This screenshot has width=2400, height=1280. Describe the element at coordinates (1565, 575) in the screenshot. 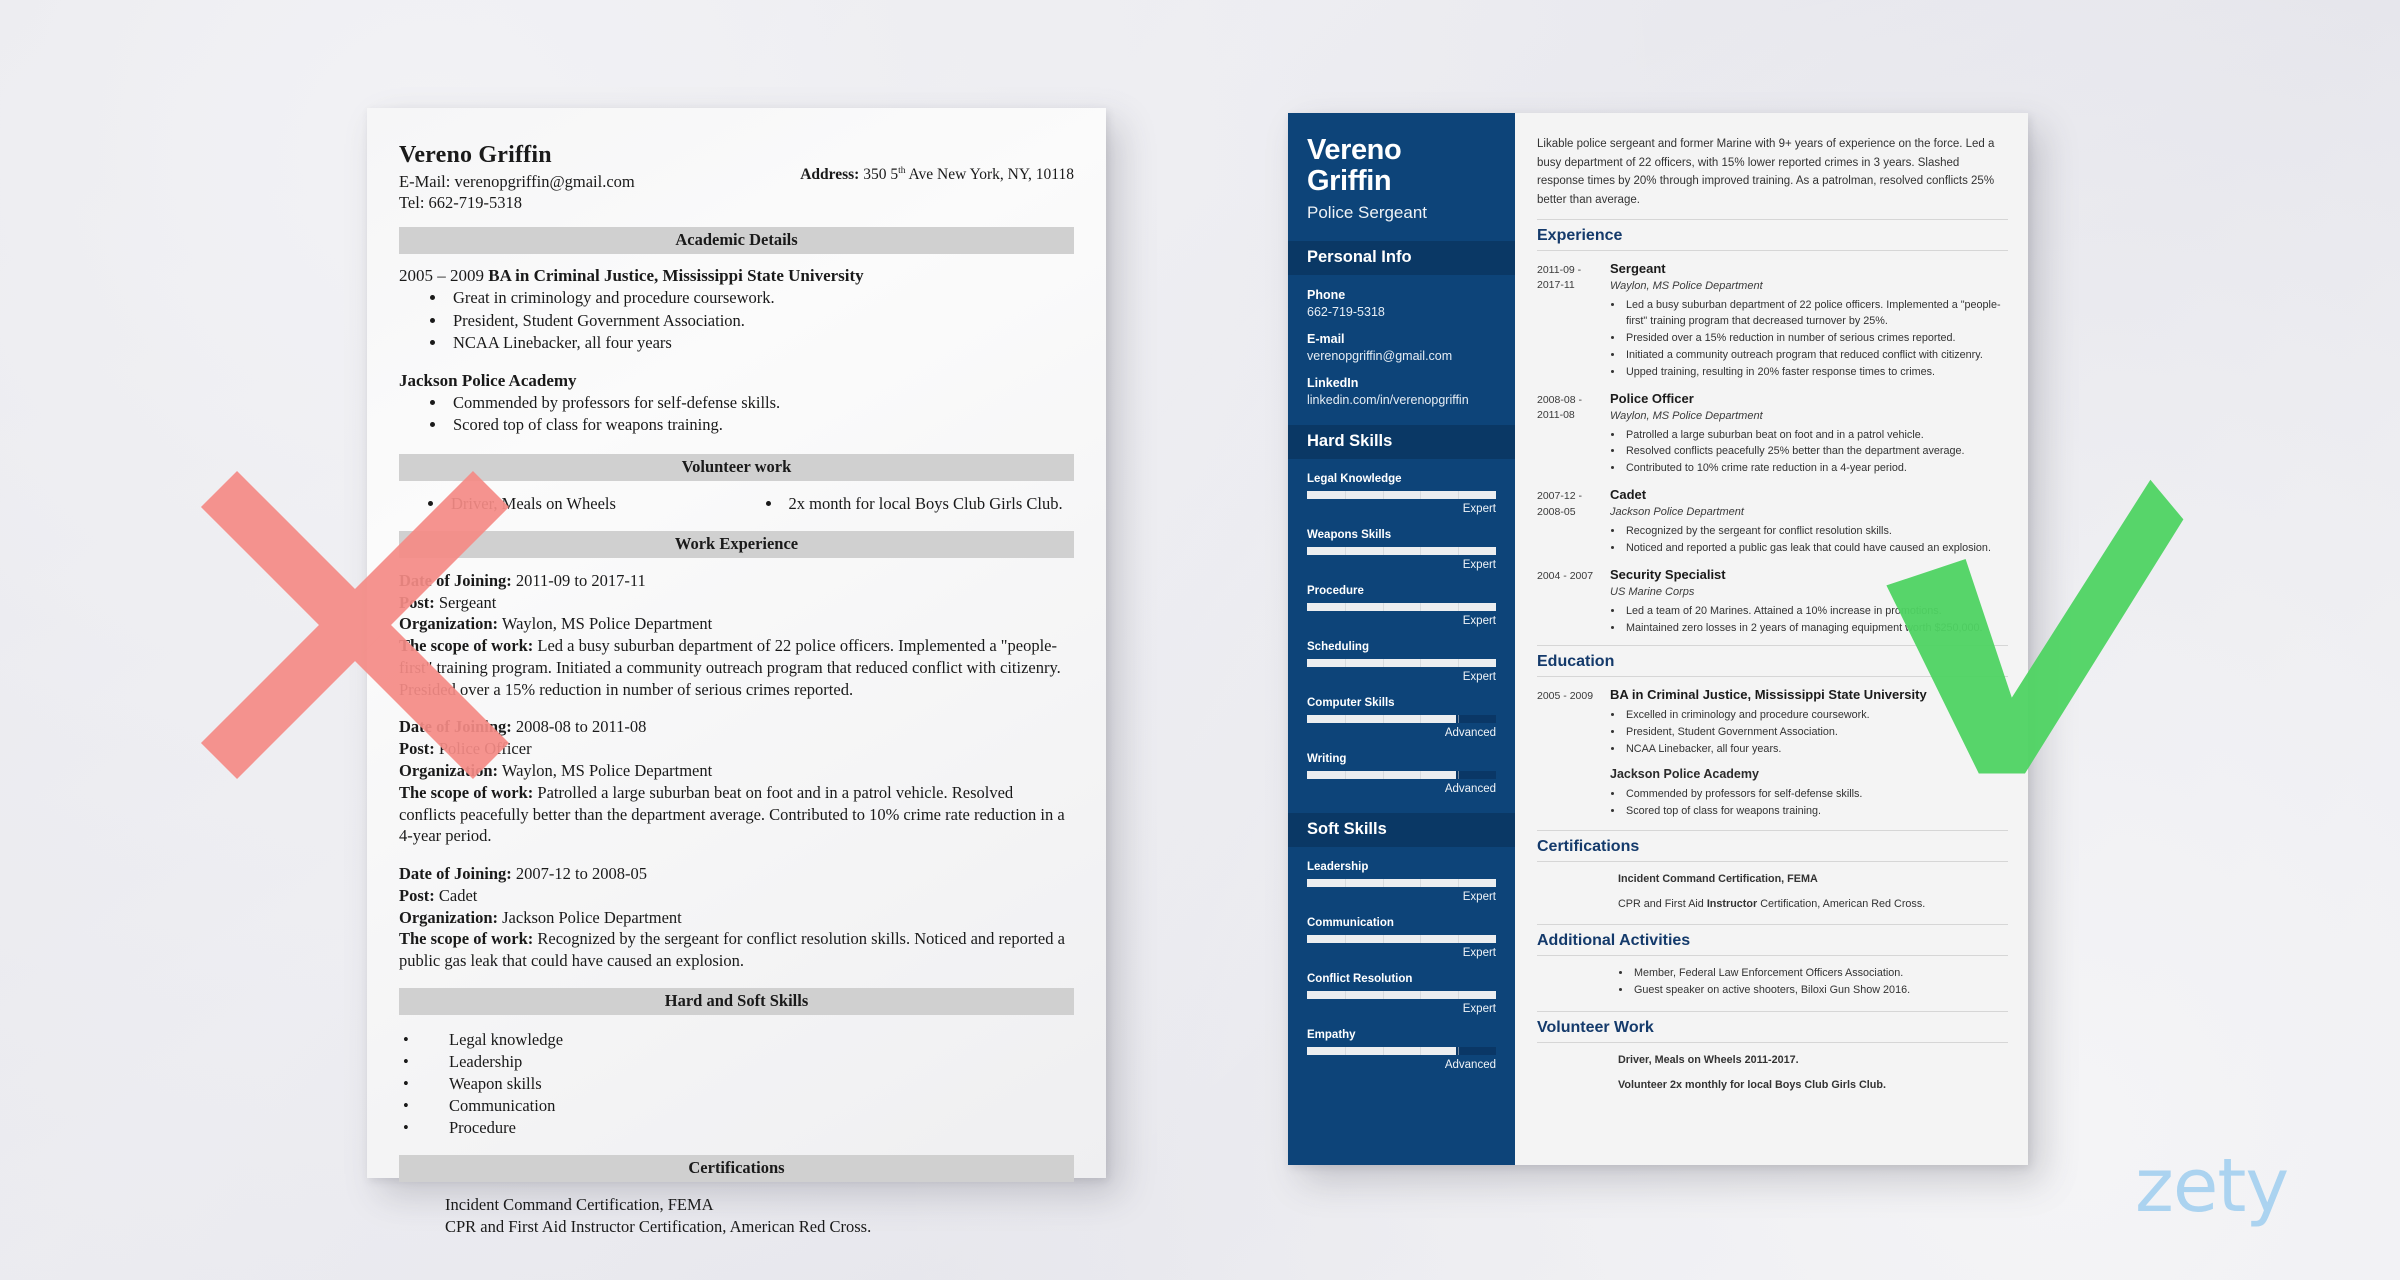

I see `good-experience-dates: 2004 - 2007` at that location.